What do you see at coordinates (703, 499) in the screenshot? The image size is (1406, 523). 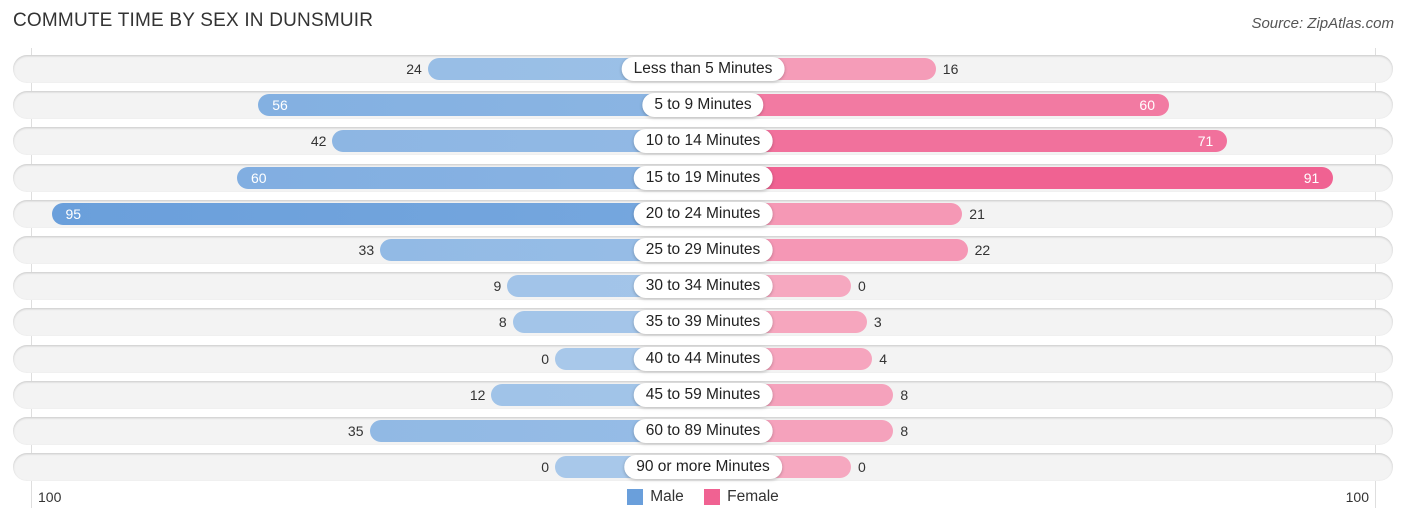 I see `legend: Male Female` at bounding box center [703, 499].